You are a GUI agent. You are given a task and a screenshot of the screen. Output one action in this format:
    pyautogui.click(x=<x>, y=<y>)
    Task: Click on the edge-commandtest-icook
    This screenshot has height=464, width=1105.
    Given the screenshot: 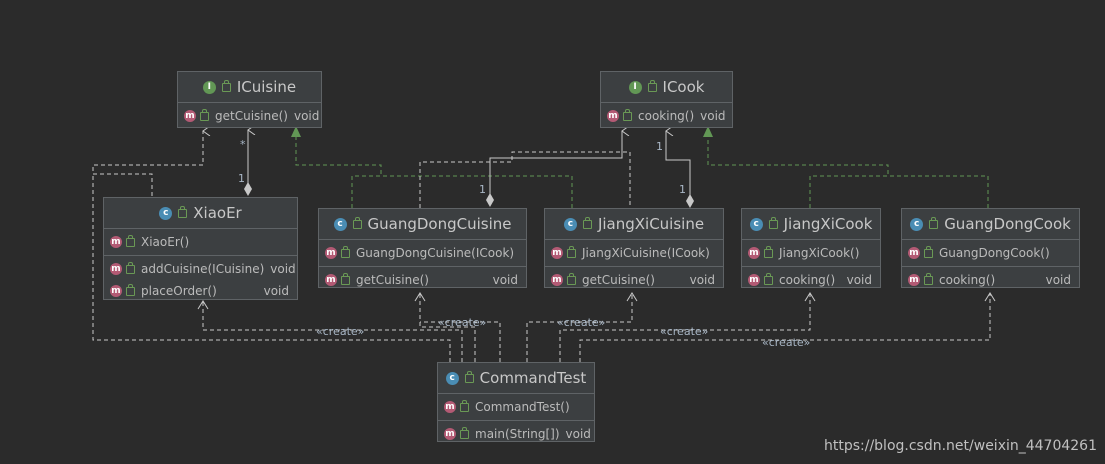 What is the action you would take?
    pyautogui.click(x=525, y=179)
    